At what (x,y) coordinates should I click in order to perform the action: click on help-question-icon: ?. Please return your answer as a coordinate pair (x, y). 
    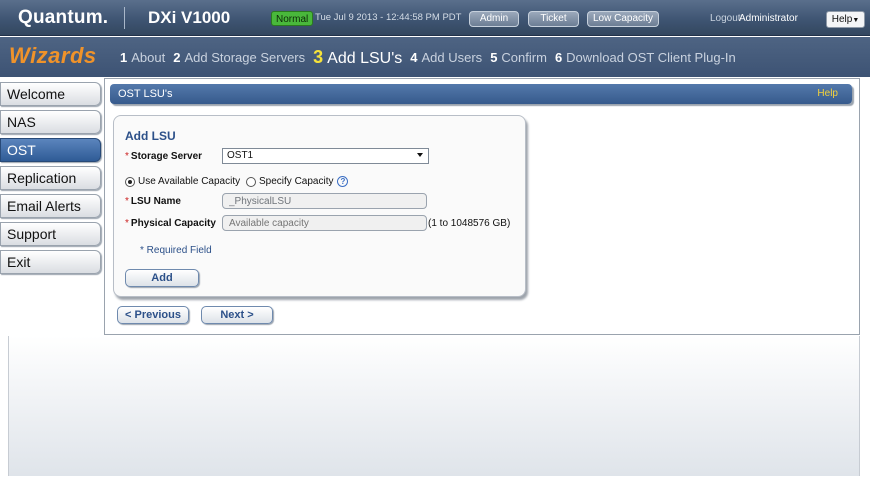
    Looking at the image, I should click on (343, 181).